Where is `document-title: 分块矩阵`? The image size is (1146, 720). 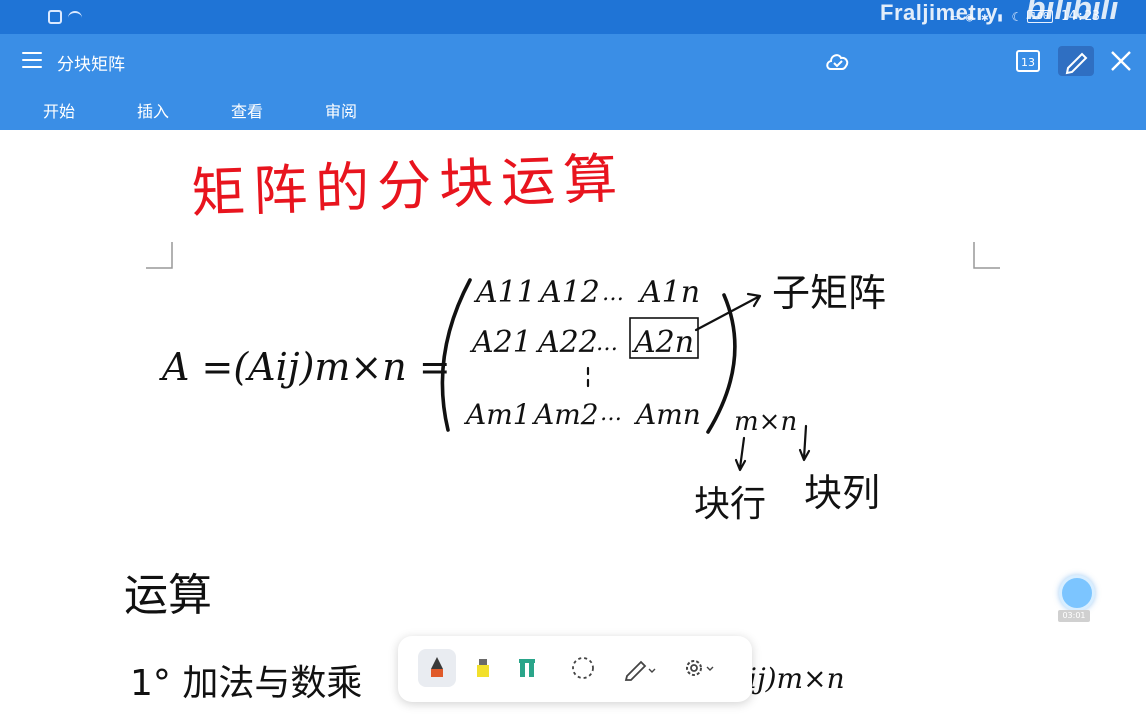 document-title: 分块矩阵 is located at coordinates (91, 64).